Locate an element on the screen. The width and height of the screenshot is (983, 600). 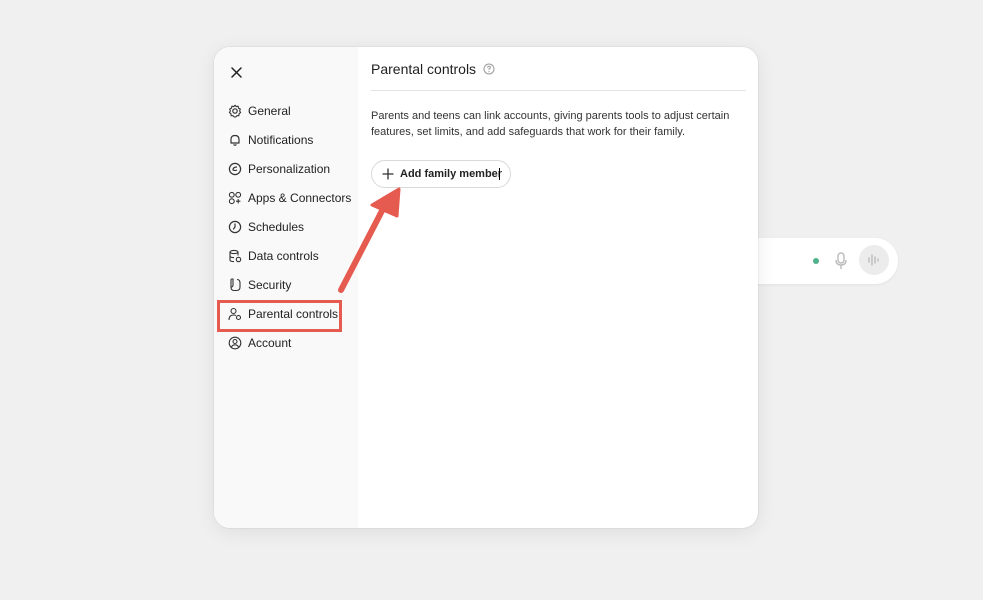
sidebar-item-schedules: Schedules is located at coordinates (286, 226).